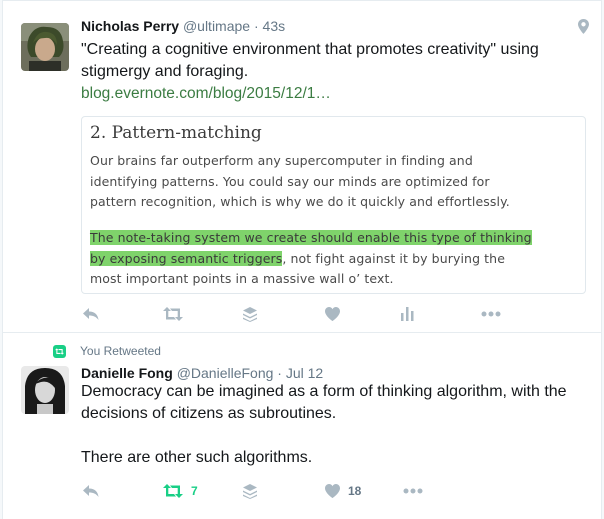 This screenshot has width=604, height=519. What do you see at coordinates (194, 491) in the screenshot?
I see `retweet-count: 7` at bounding box center [194, 491].